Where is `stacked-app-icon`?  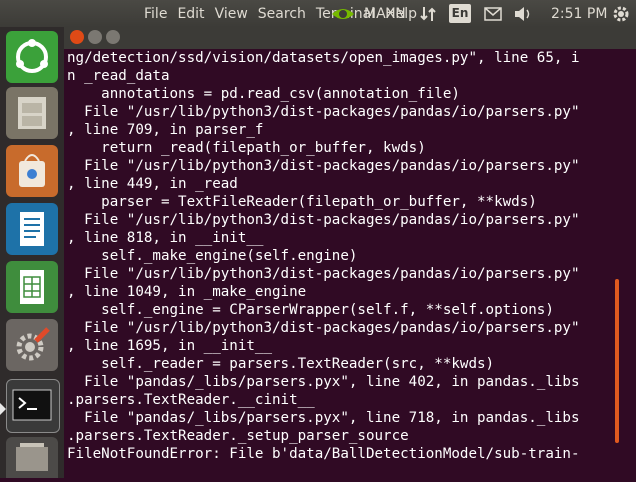
stacked-app-icon is located at coordinates (32, 457).